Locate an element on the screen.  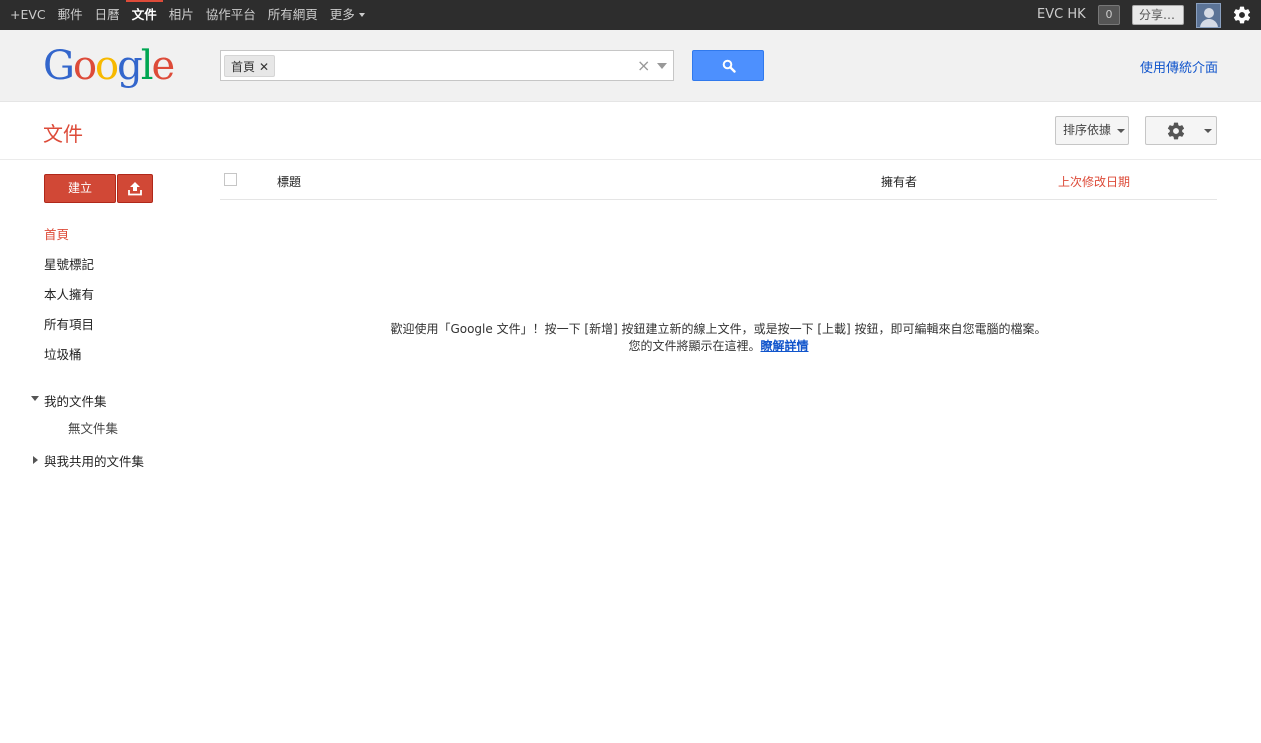
avatar is located at coordinates (1208, 15).